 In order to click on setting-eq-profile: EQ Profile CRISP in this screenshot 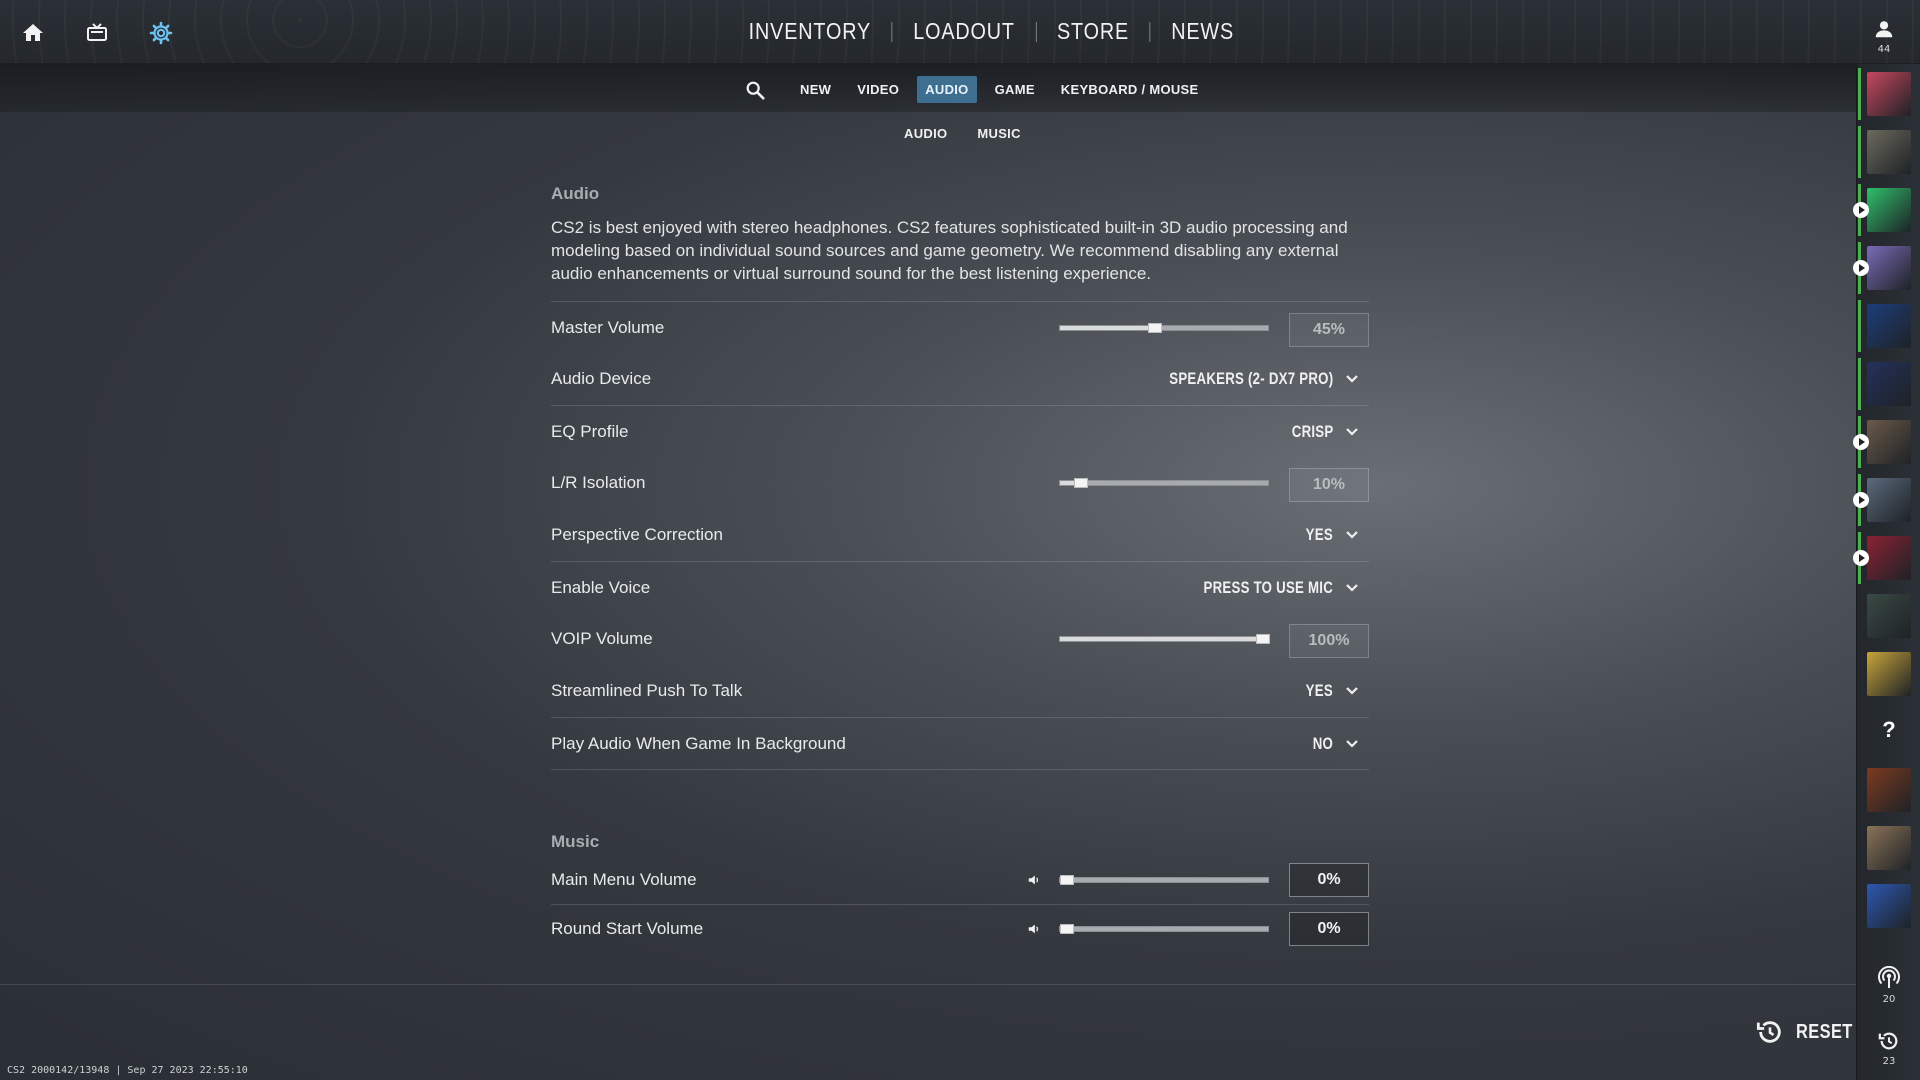, I will do `click(960, 431)`.